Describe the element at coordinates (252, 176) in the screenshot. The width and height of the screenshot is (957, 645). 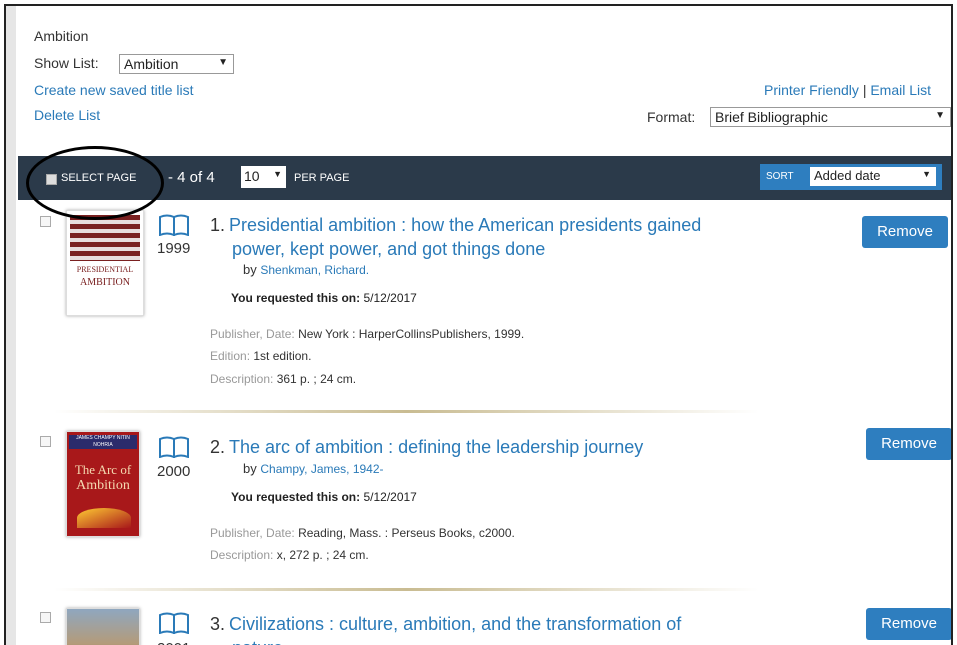
I see `per-page-value: 10` at that location.